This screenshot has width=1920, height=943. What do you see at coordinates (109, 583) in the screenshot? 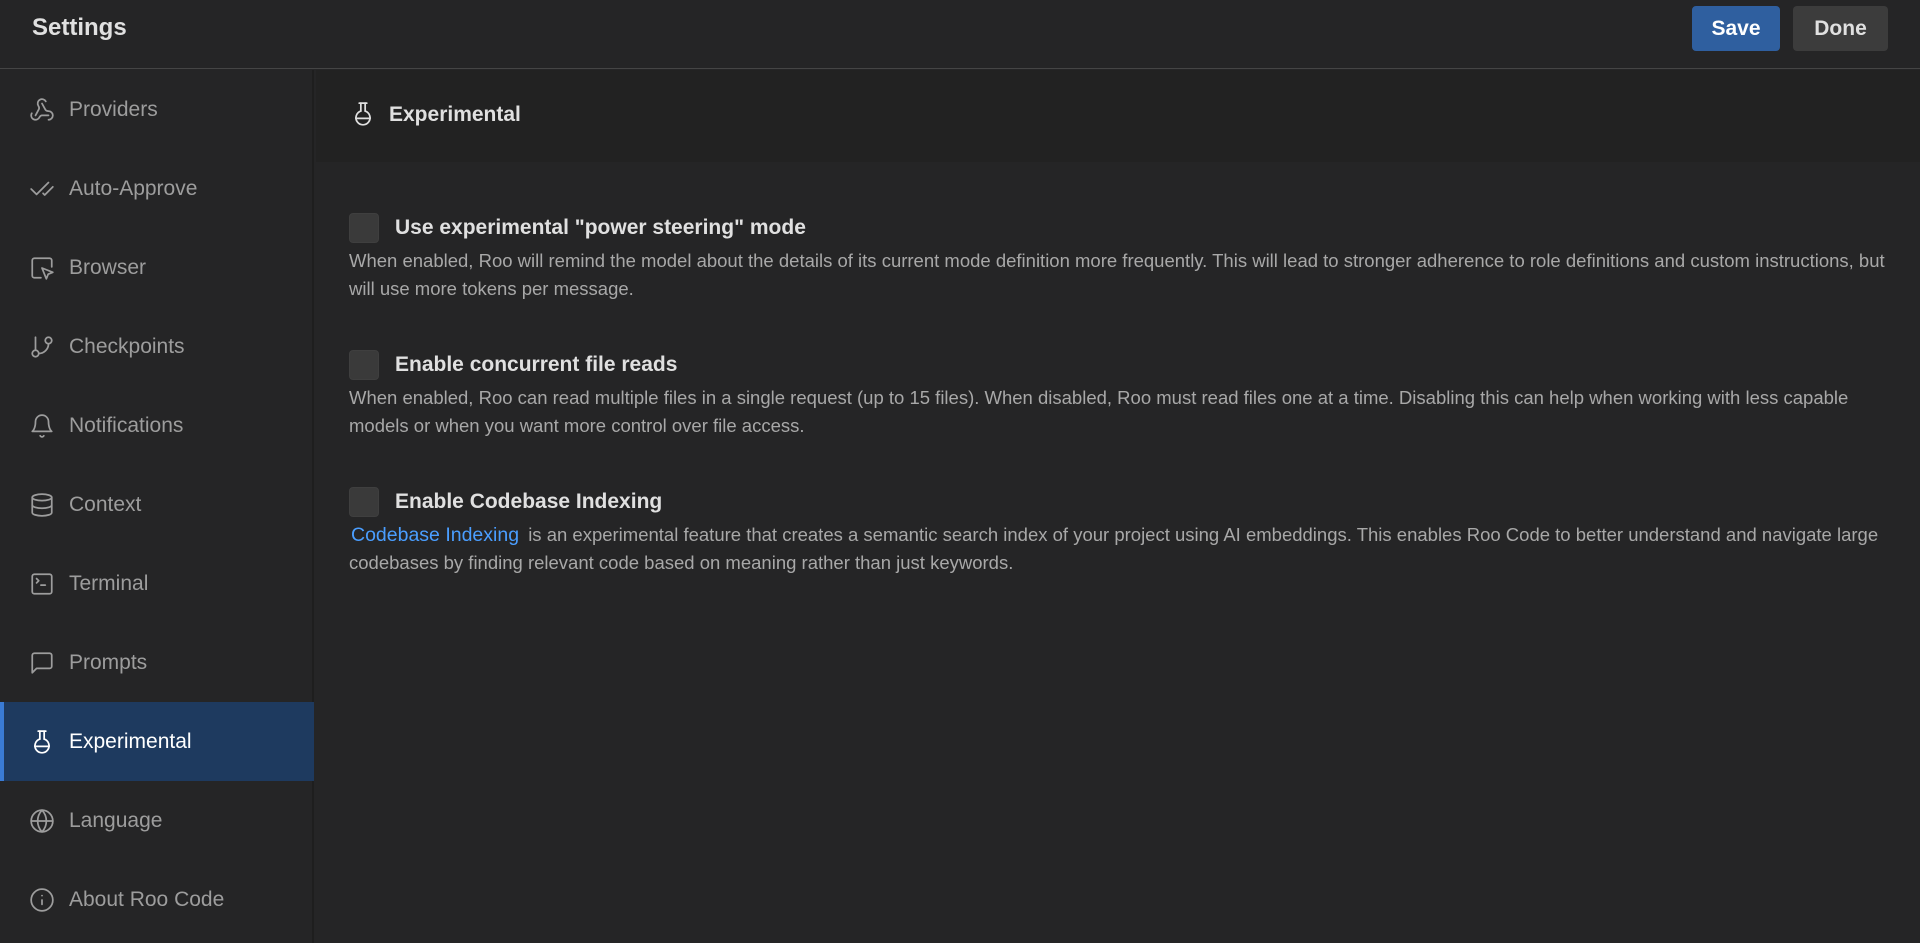
I see `sidebar-item-label: Terminal` at bounding box center [109, 583].